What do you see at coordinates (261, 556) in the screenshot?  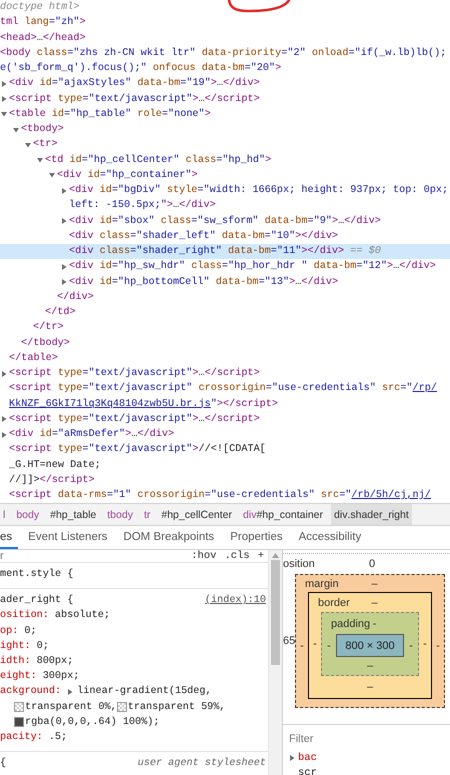 I see `new-rule-button: +` at bounding box center [261, 556].